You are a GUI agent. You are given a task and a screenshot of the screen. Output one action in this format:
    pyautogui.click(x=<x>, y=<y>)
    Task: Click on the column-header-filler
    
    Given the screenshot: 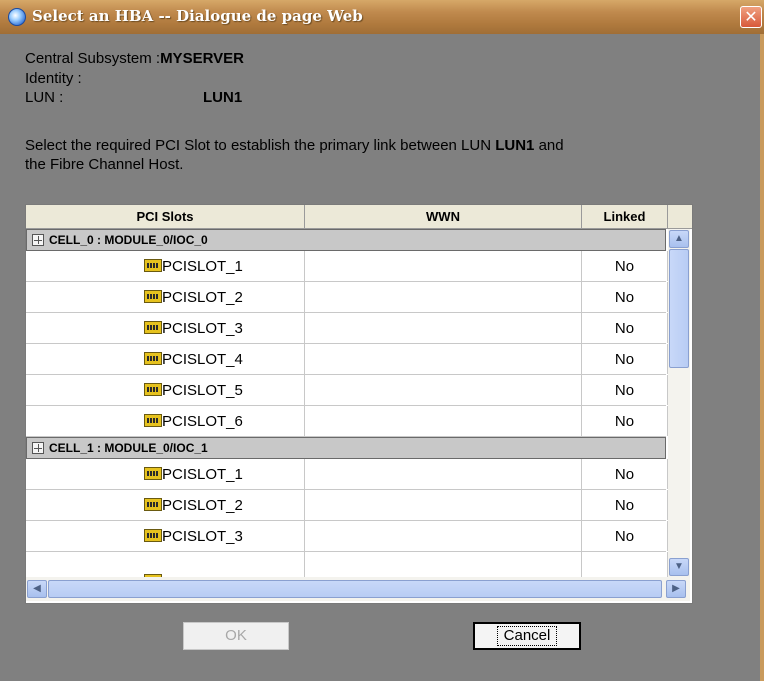 What is the action you would take?
    pyautogui.click(x=680, y=217)
    